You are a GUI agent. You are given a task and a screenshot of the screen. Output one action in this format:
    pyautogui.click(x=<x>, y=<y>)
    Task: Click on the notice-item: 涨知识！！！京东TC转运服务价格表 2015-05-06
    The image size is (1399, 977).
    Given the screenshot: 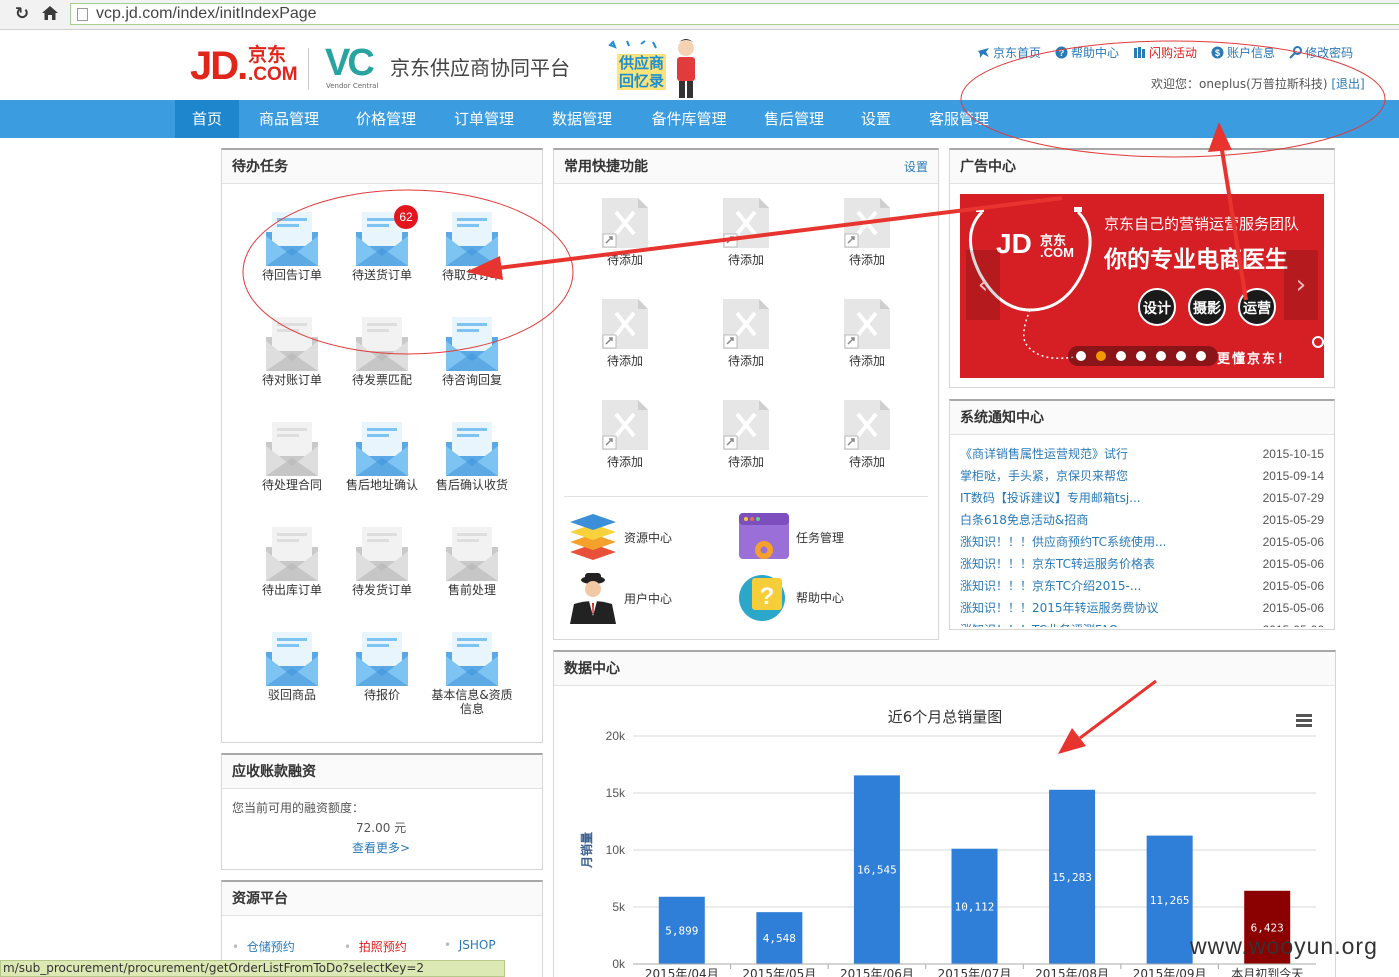 What is the action you would take?
    pyautogui.click(x=1147, y=564)
    